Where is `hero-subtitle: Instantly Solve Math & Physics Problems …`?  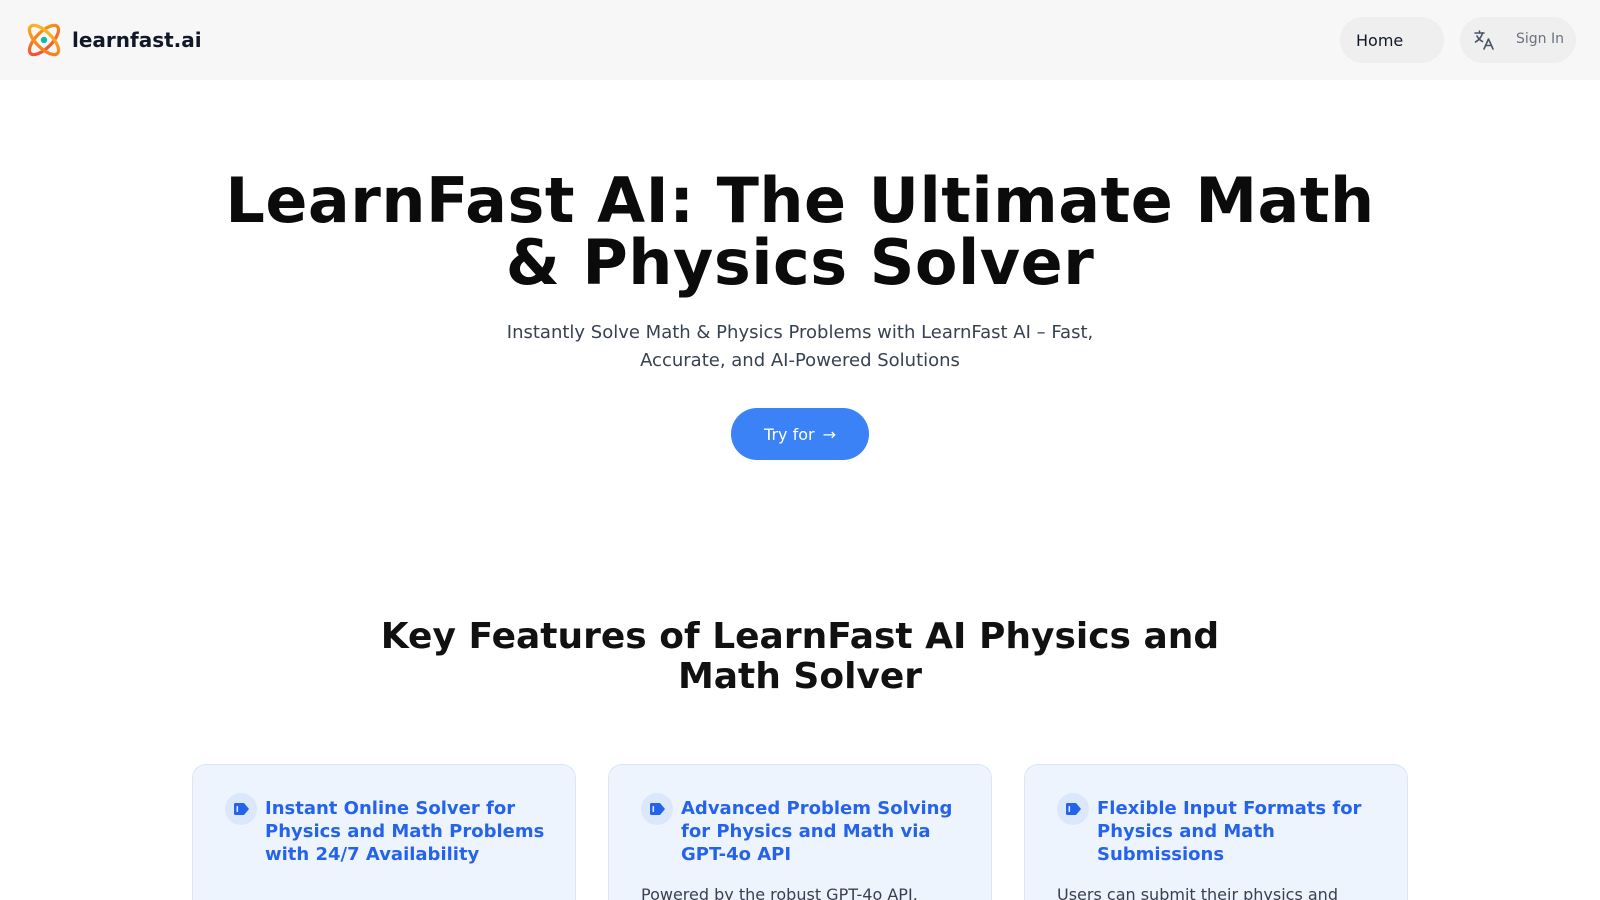
hero-subtitle: Instantly Solve Math & Physics Problems … is located at coordinates (800, 346).